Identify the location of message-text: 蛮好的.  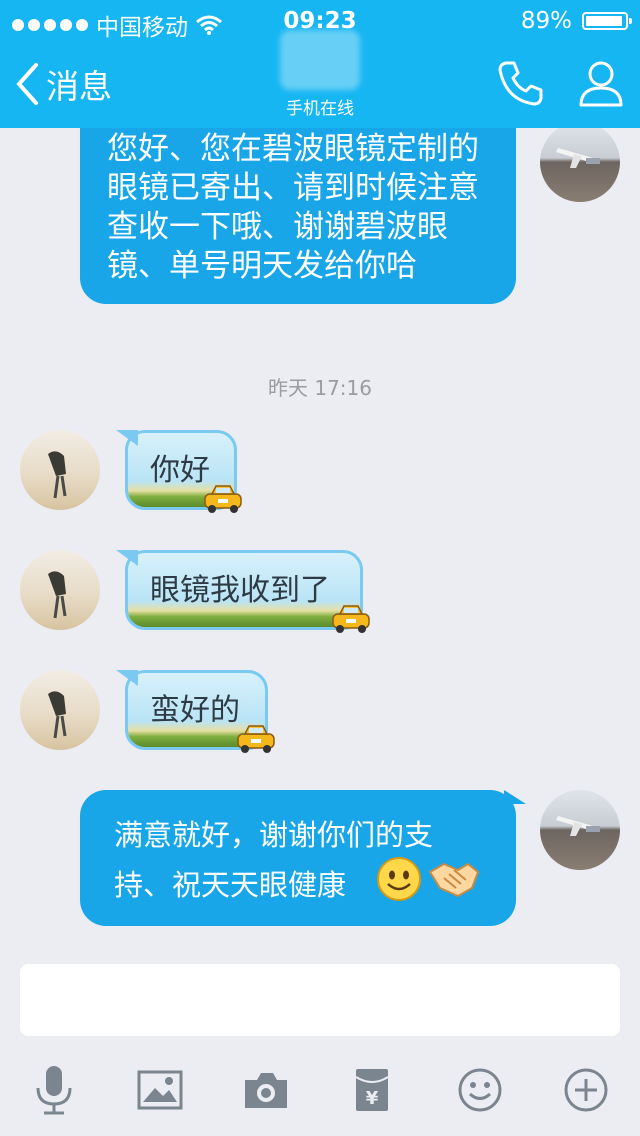
(195, 710).